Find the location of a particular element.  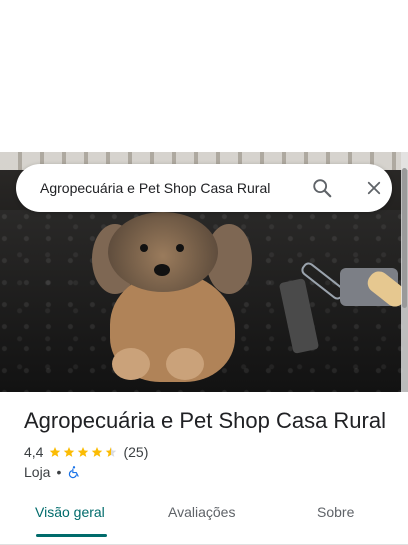

search-icon is located at coordinates (322, 188).